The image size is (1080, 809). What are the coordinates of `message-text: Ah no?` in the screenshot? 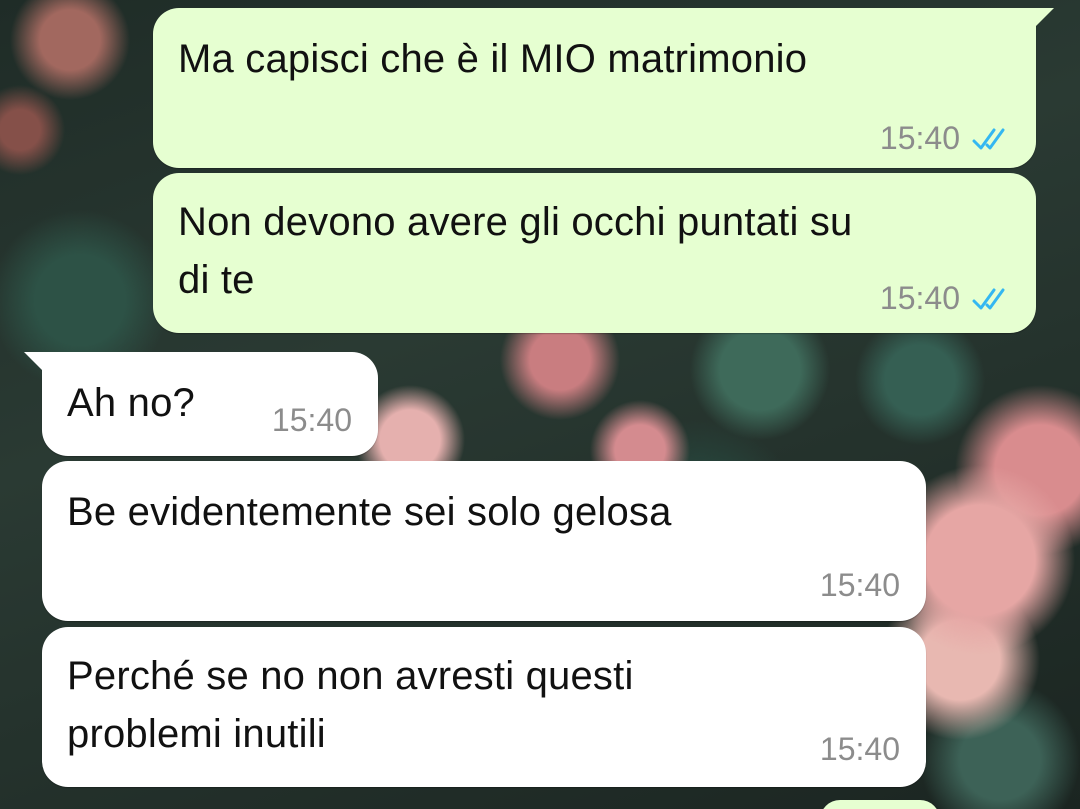 It's located at (131, 403).